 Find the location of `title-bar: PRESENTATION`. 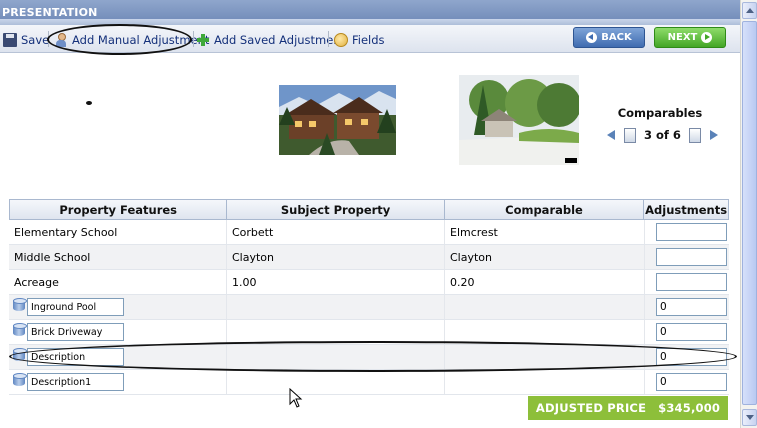

title-bar: PRESENTATION is located at coordinates (370, 12).